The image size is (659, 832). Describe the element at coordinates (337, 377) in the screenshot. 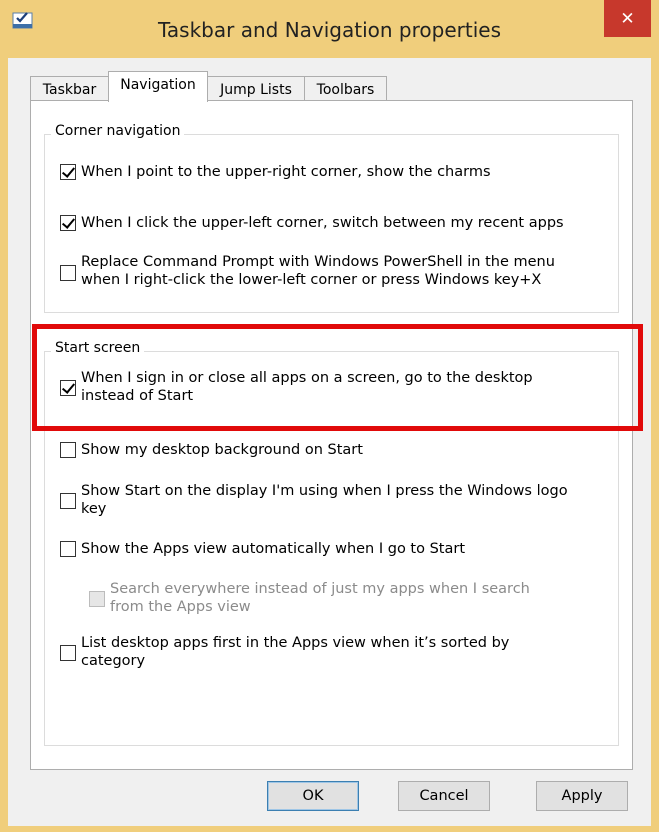

I see `start-screen-highlight-box` at that location.